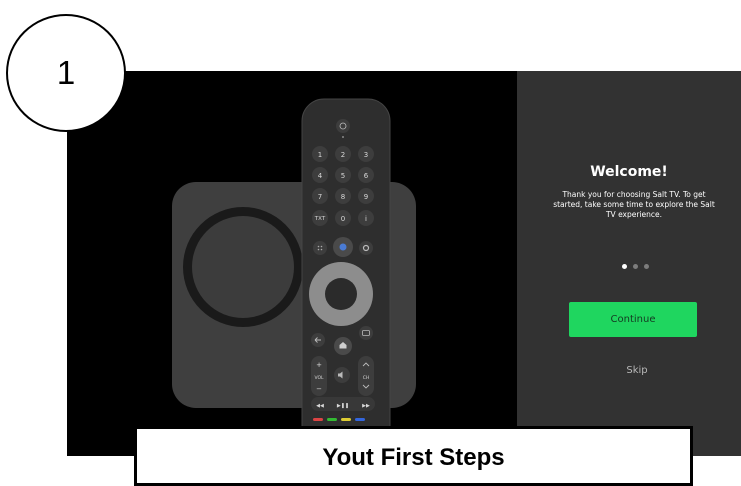 This screenshot has width=741, height=486. I want to click on key-2: 2, so click(343, 155).